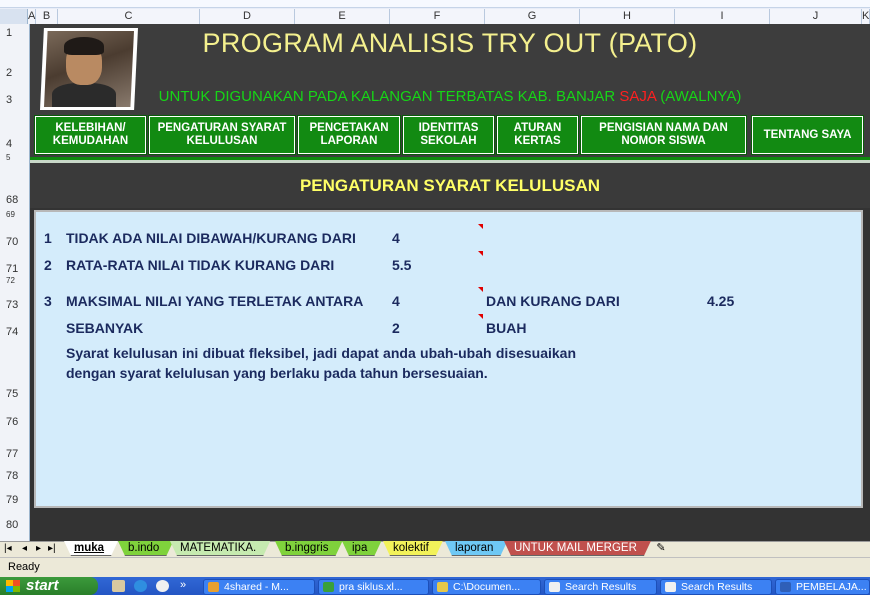 The image size is (870, 595). What do you see at coordinates (8, 548) in the screenshot?
I see `tab-first-icon: |◂` at bounding box center [8, 548].